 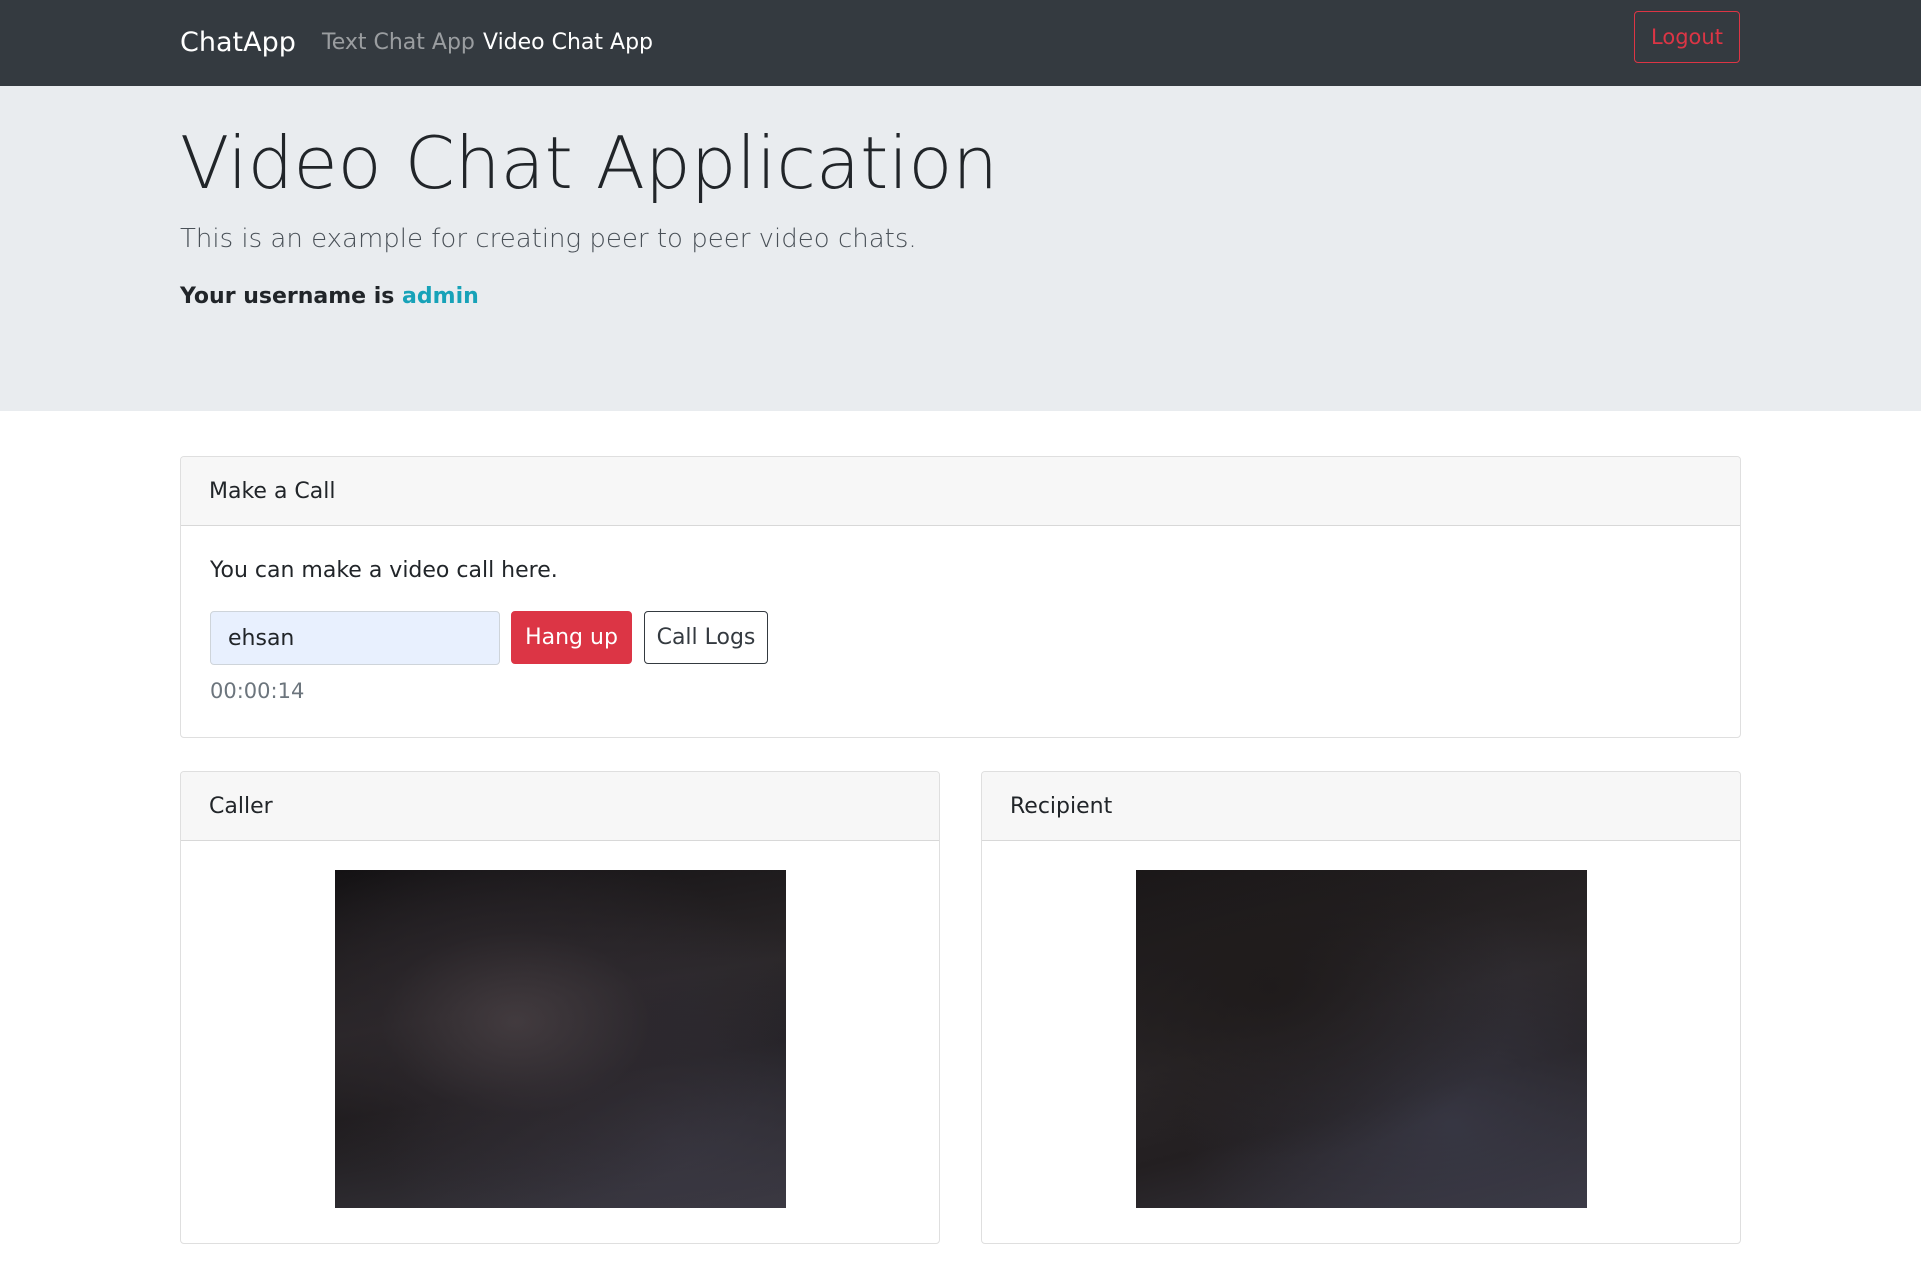 What do you see at coordinates (257, 691) in the screenshot?
I see `call-timer: 00:00:14` at bounding box center [257, 691].